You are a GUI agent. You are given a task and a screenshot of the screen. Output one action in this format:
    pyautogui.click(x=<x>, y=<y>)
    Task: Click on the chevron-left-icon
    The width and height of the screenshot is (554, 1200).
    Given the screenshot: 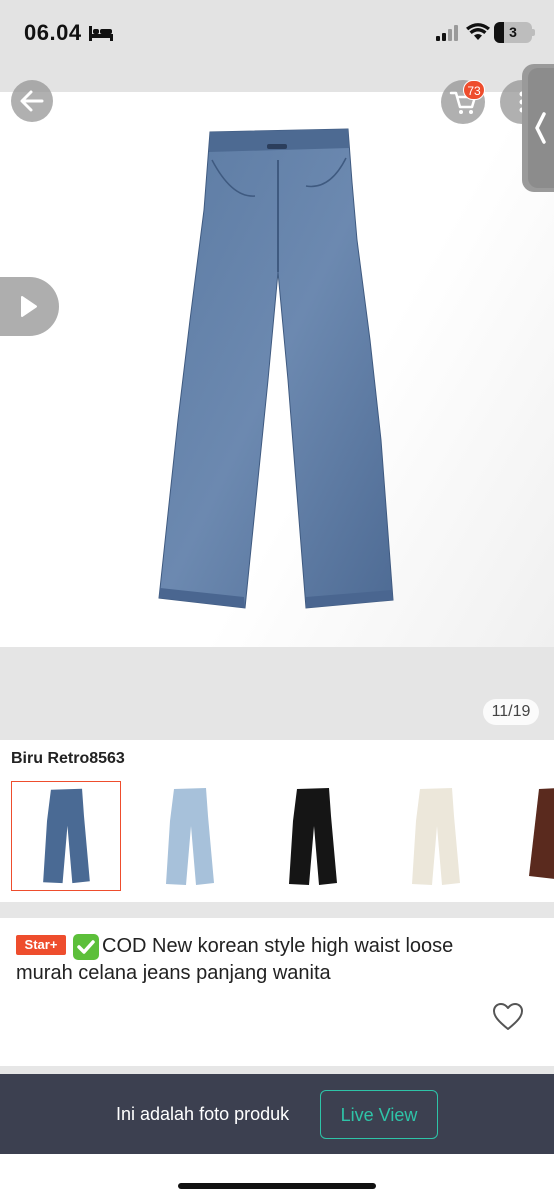 What is the action you would take?
    pyautogui.click(x=540, y=128)
    